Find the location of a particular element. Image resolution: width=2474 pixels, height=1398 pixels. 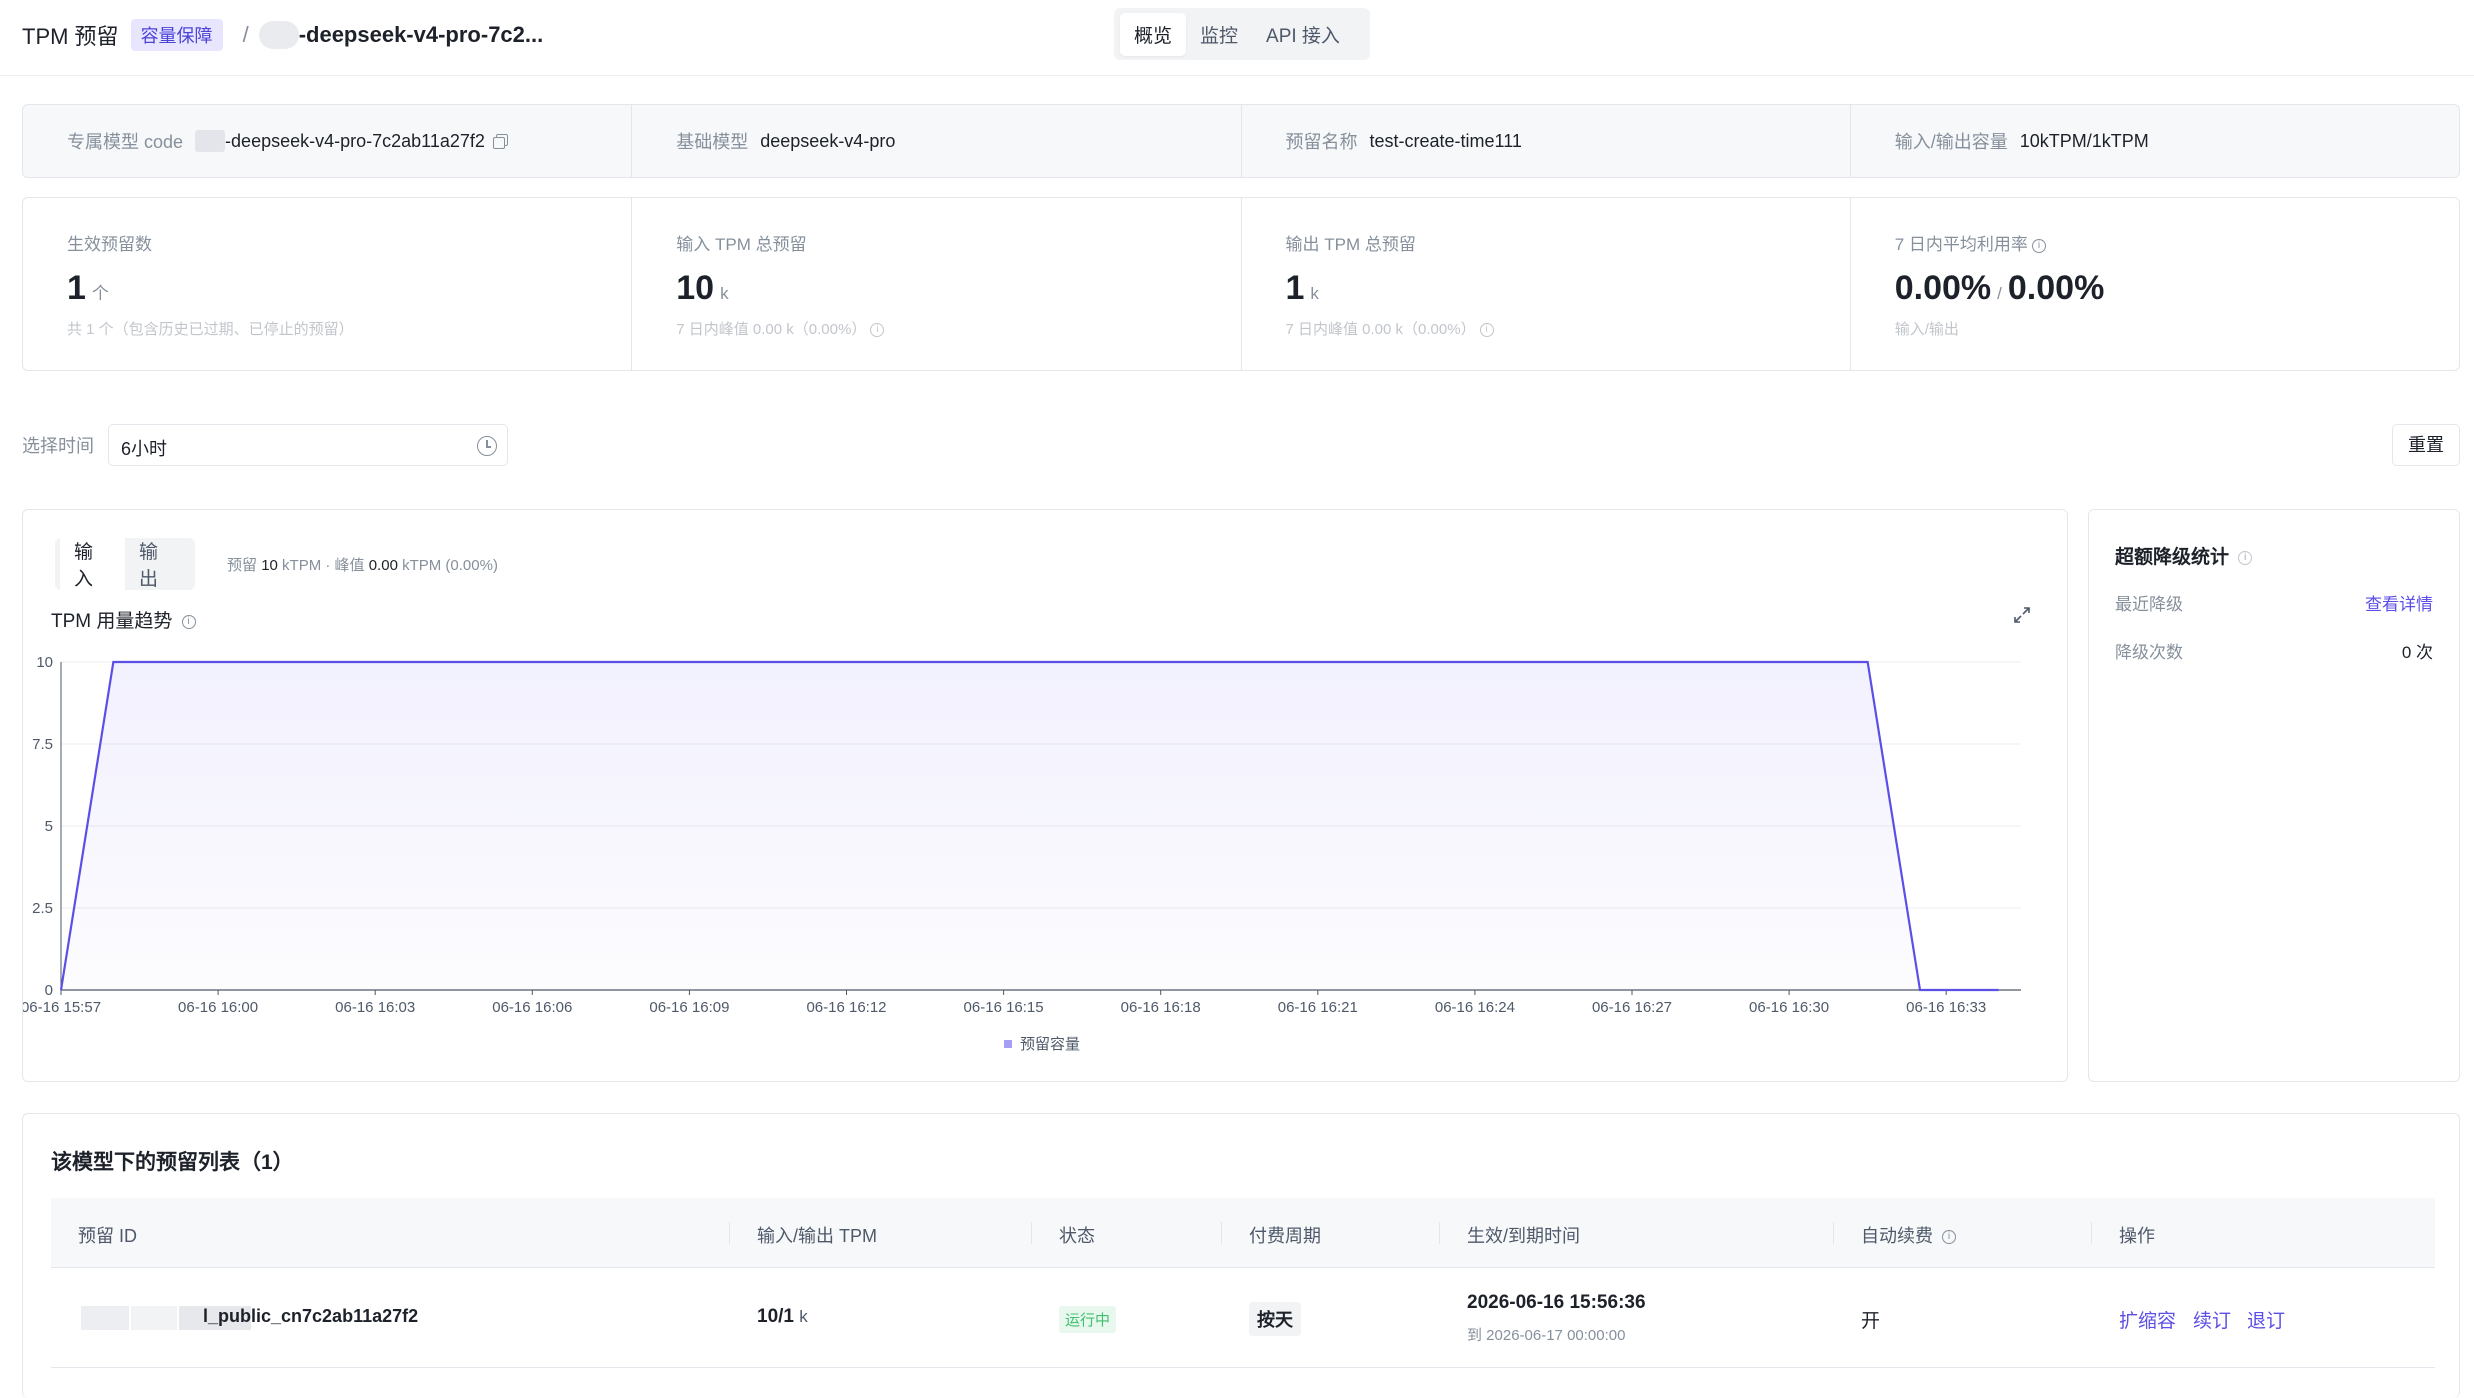

stat-label: 7 日内平均利用率 is located at coordinates (1961, 244).